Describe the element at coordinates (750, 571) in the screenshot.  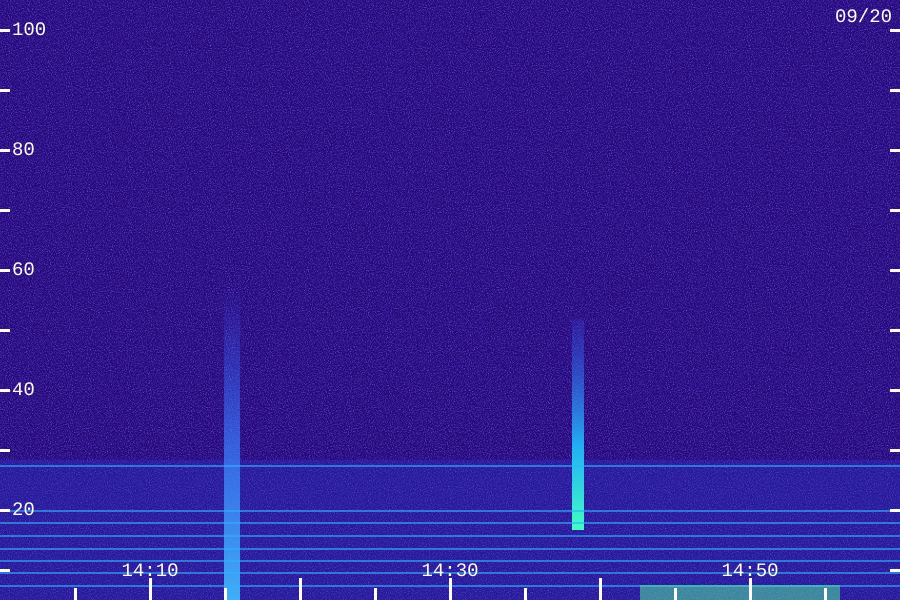
I see `time-axis-label: 14:50` at that location.